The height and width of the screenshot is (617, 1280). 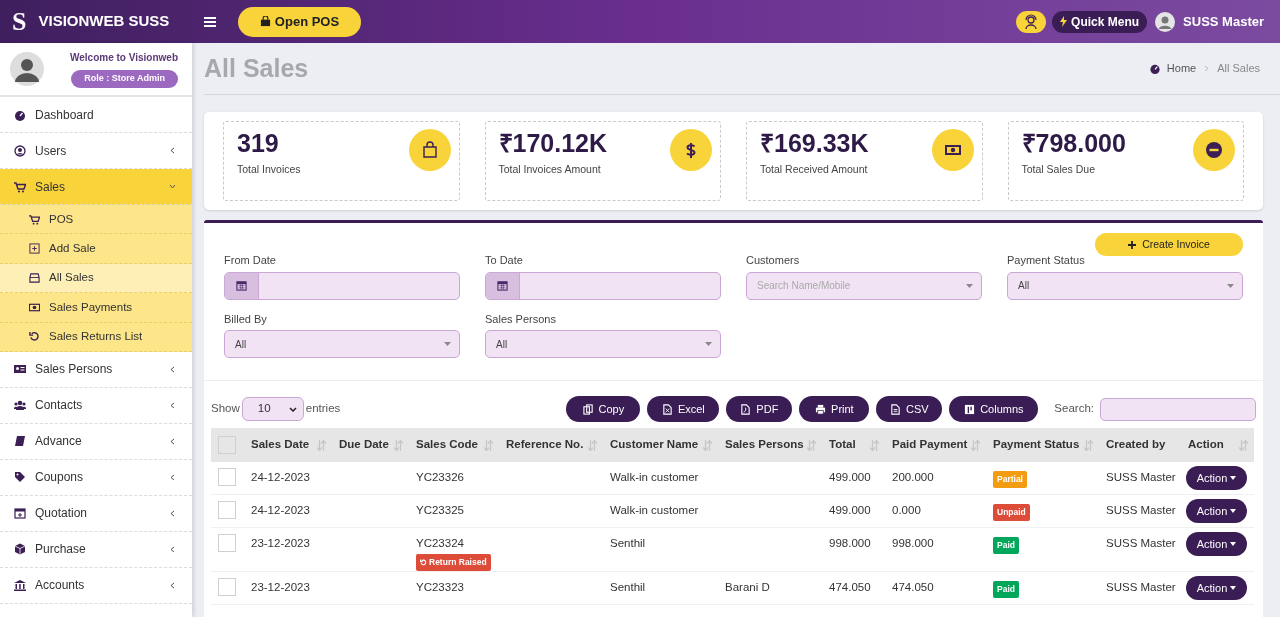 What do you see at coordinates (603, 409) in the screenshot?
I see `export-button: Copy` at bounding box center [603, 409].